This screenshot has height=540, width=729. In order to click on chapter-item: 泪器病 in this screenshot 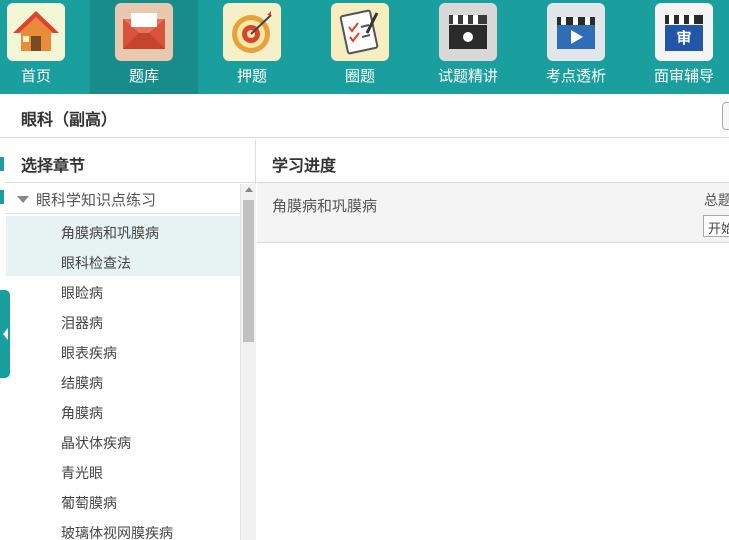, I will do `click(123, 321)`.